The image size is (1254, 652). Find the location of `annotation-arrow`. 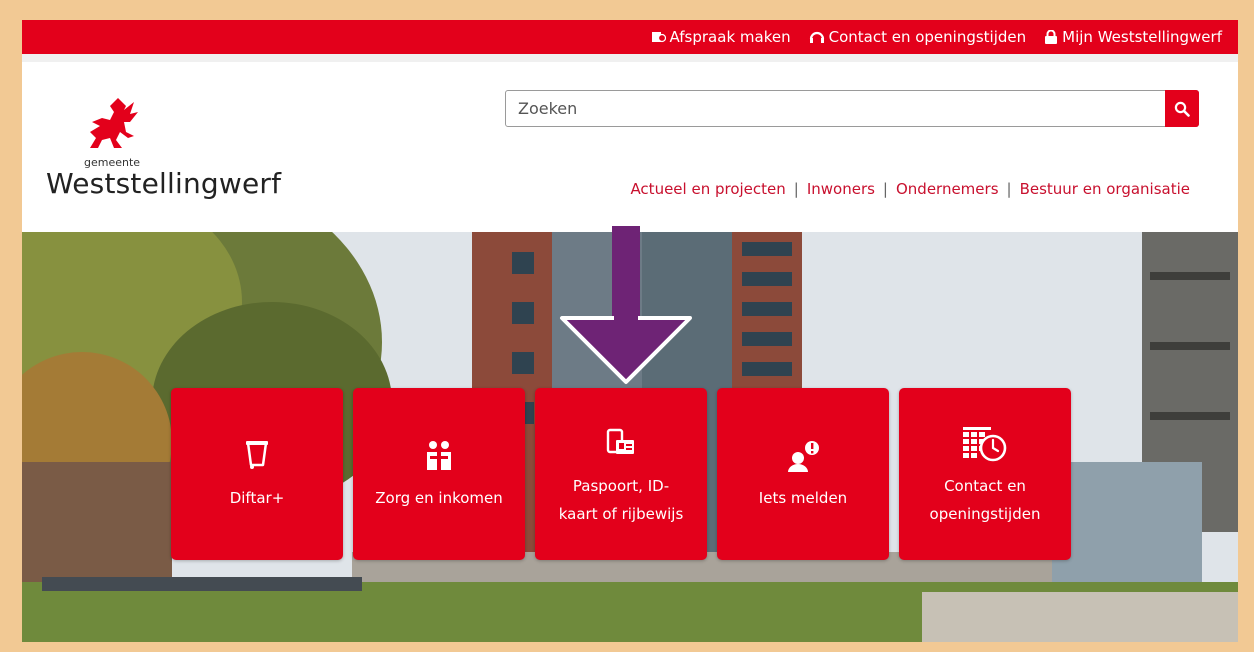

annotation-arrow is located at coordinates (626, 305).